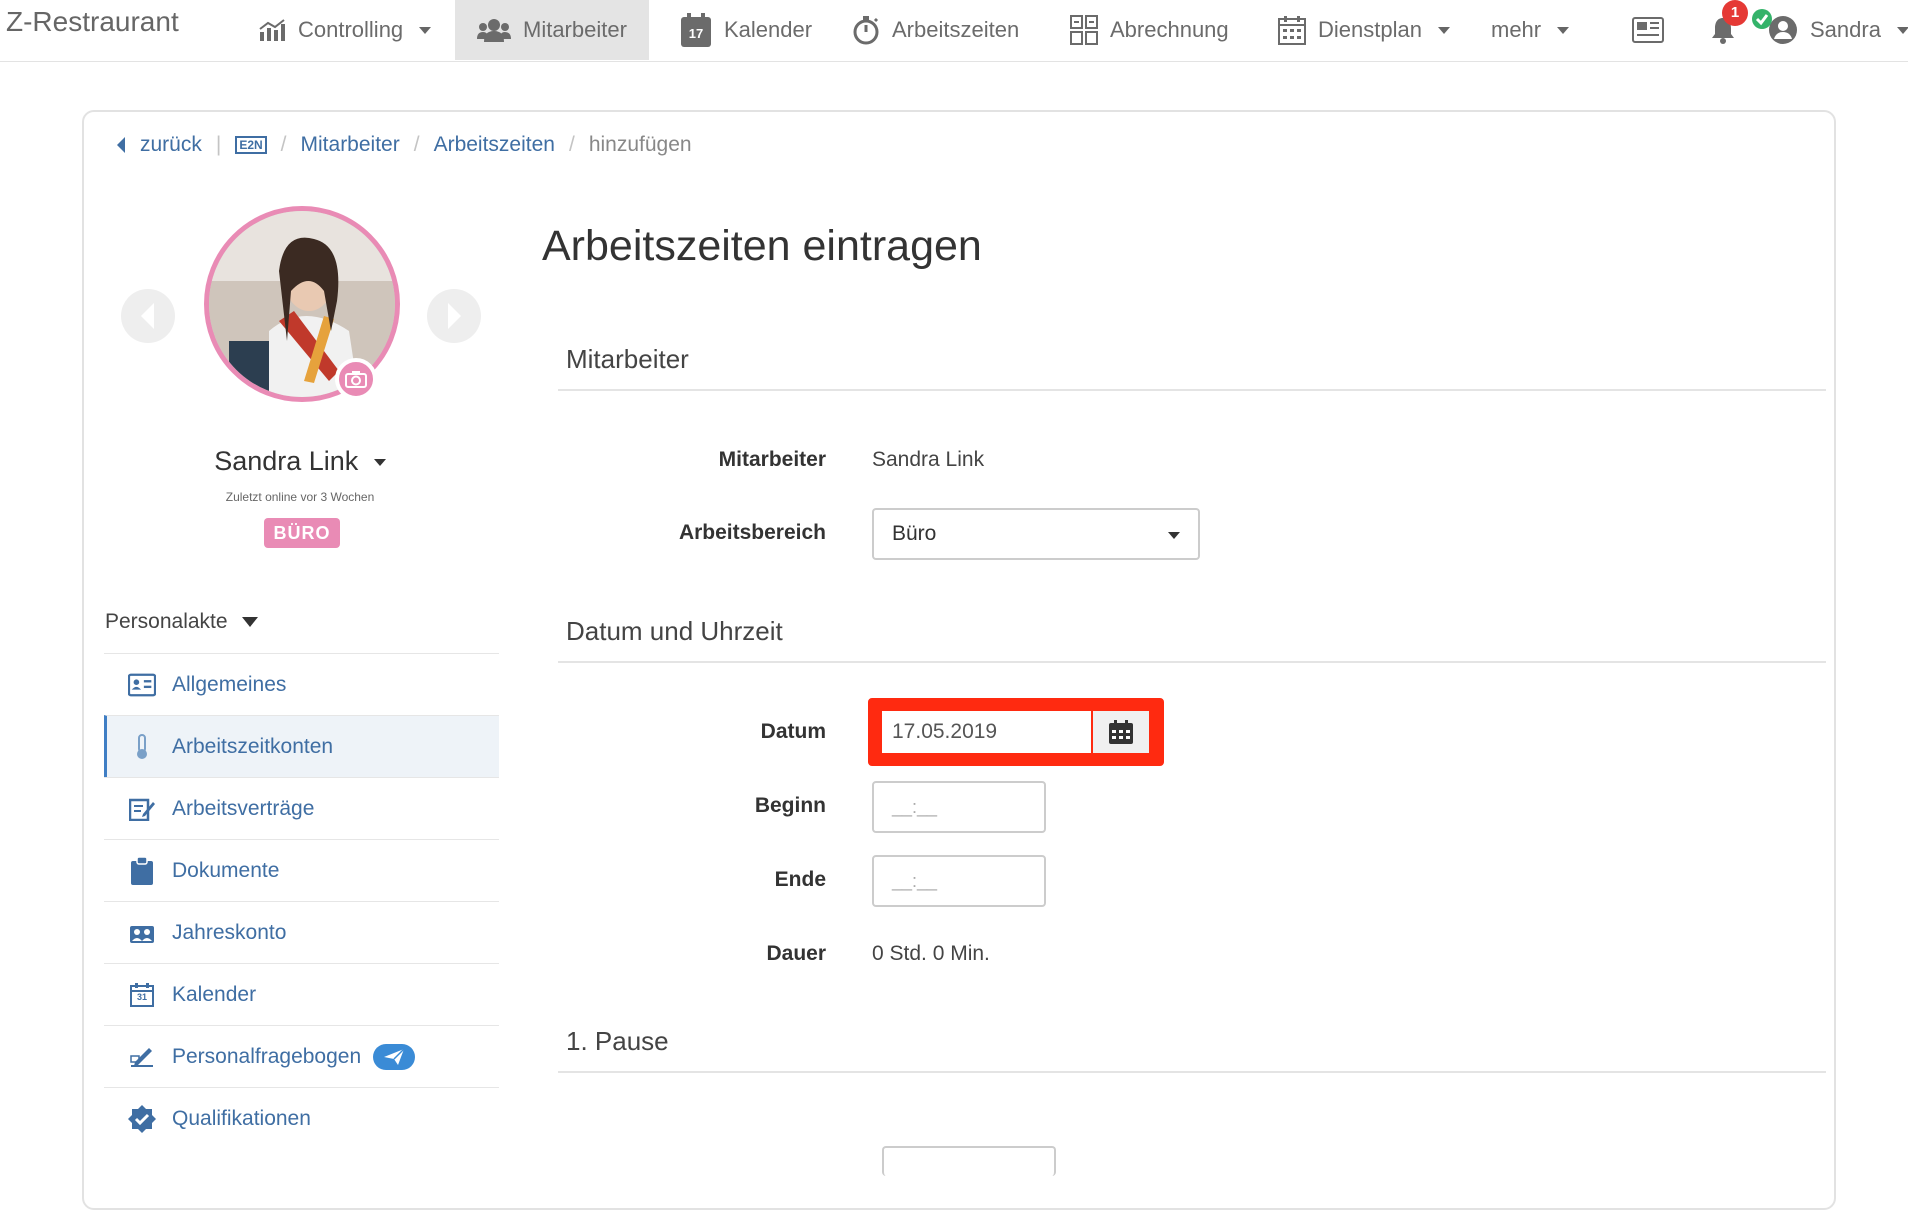  Describe the element at coordinates (696, 30) in the screenshot. I see `calendar-icon: 17` at that location.